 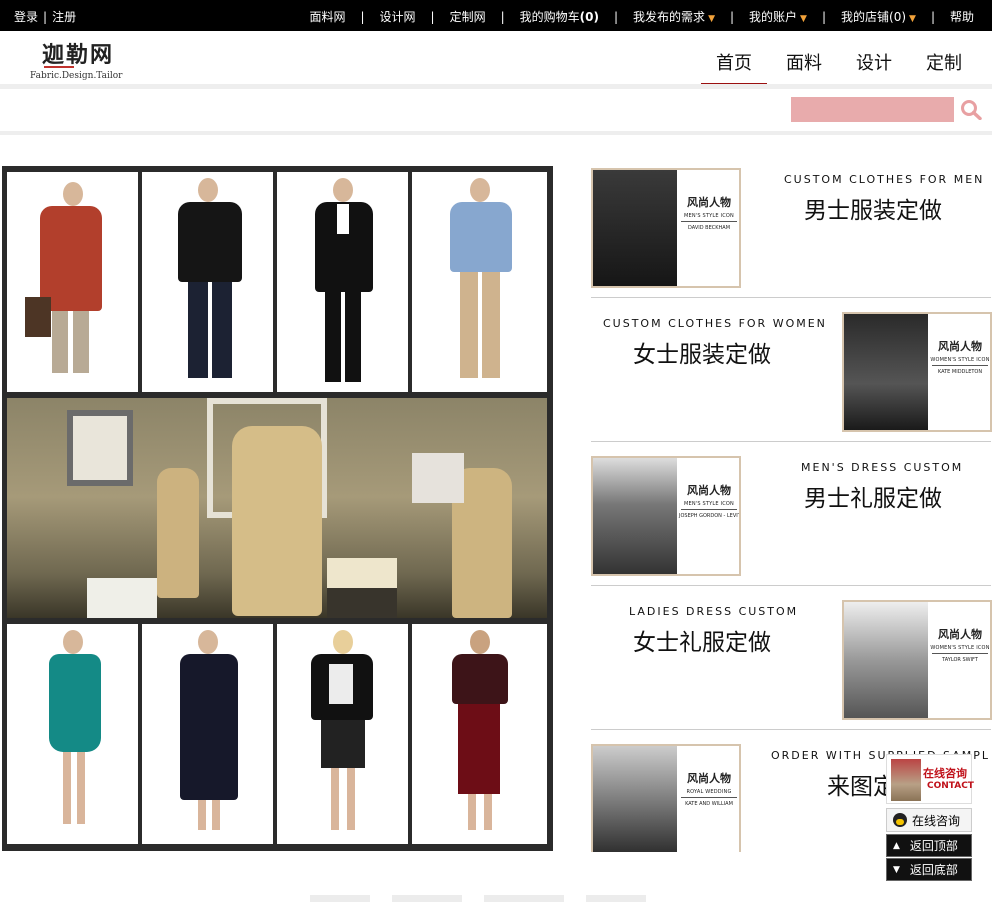 I want to click on my-requests-label: 我发布的需求, so click(x=669, y=17).